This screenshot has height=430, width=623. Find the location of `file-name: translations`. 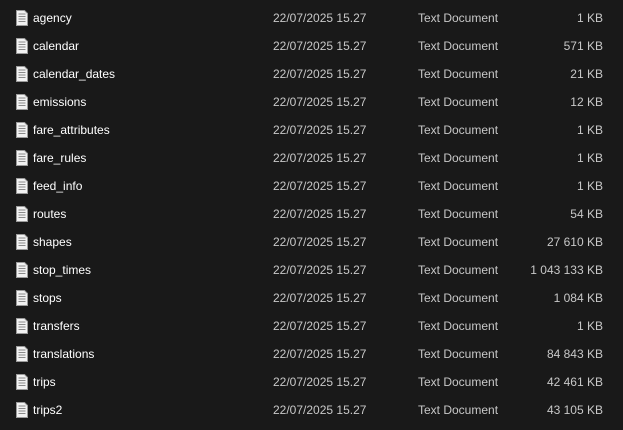

file-name: translations is located at coordinates (64, 354).